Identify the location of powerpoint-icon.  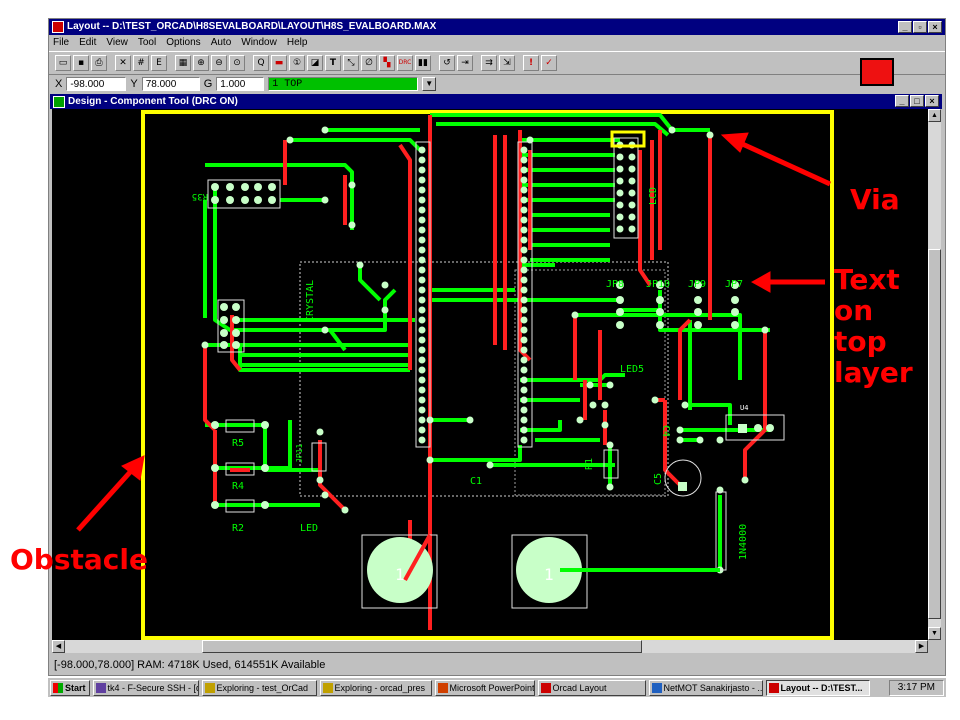
(442, 687).